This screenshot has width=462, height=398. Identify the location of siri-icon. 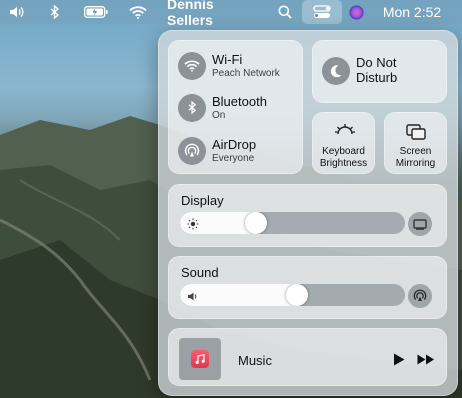
(356, 12).